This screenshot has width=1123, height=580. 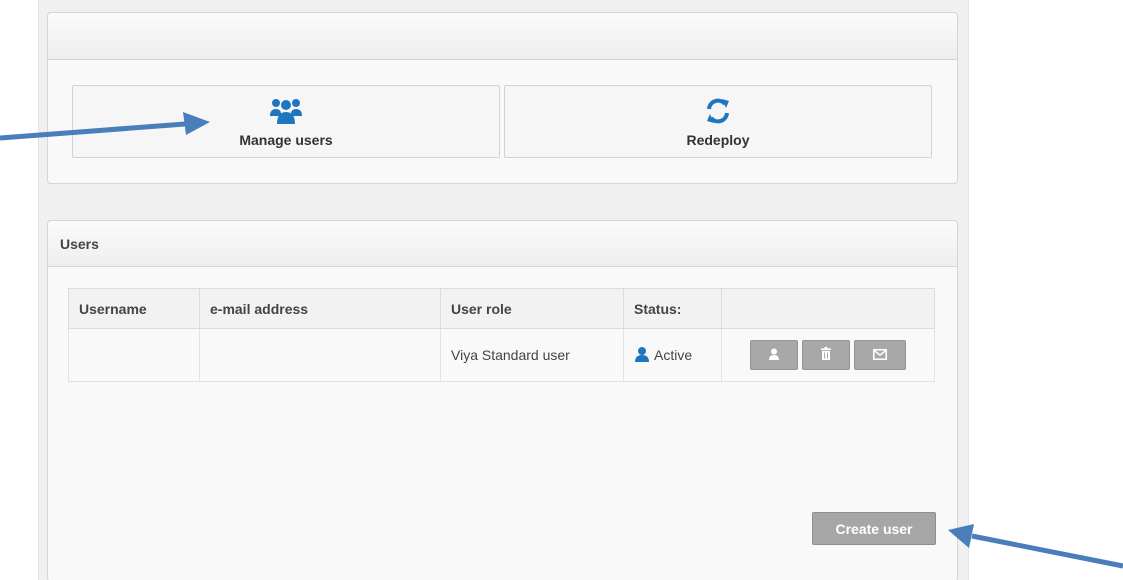 I want to click on arrow-to-create-user, so click(x=1035, y=546).